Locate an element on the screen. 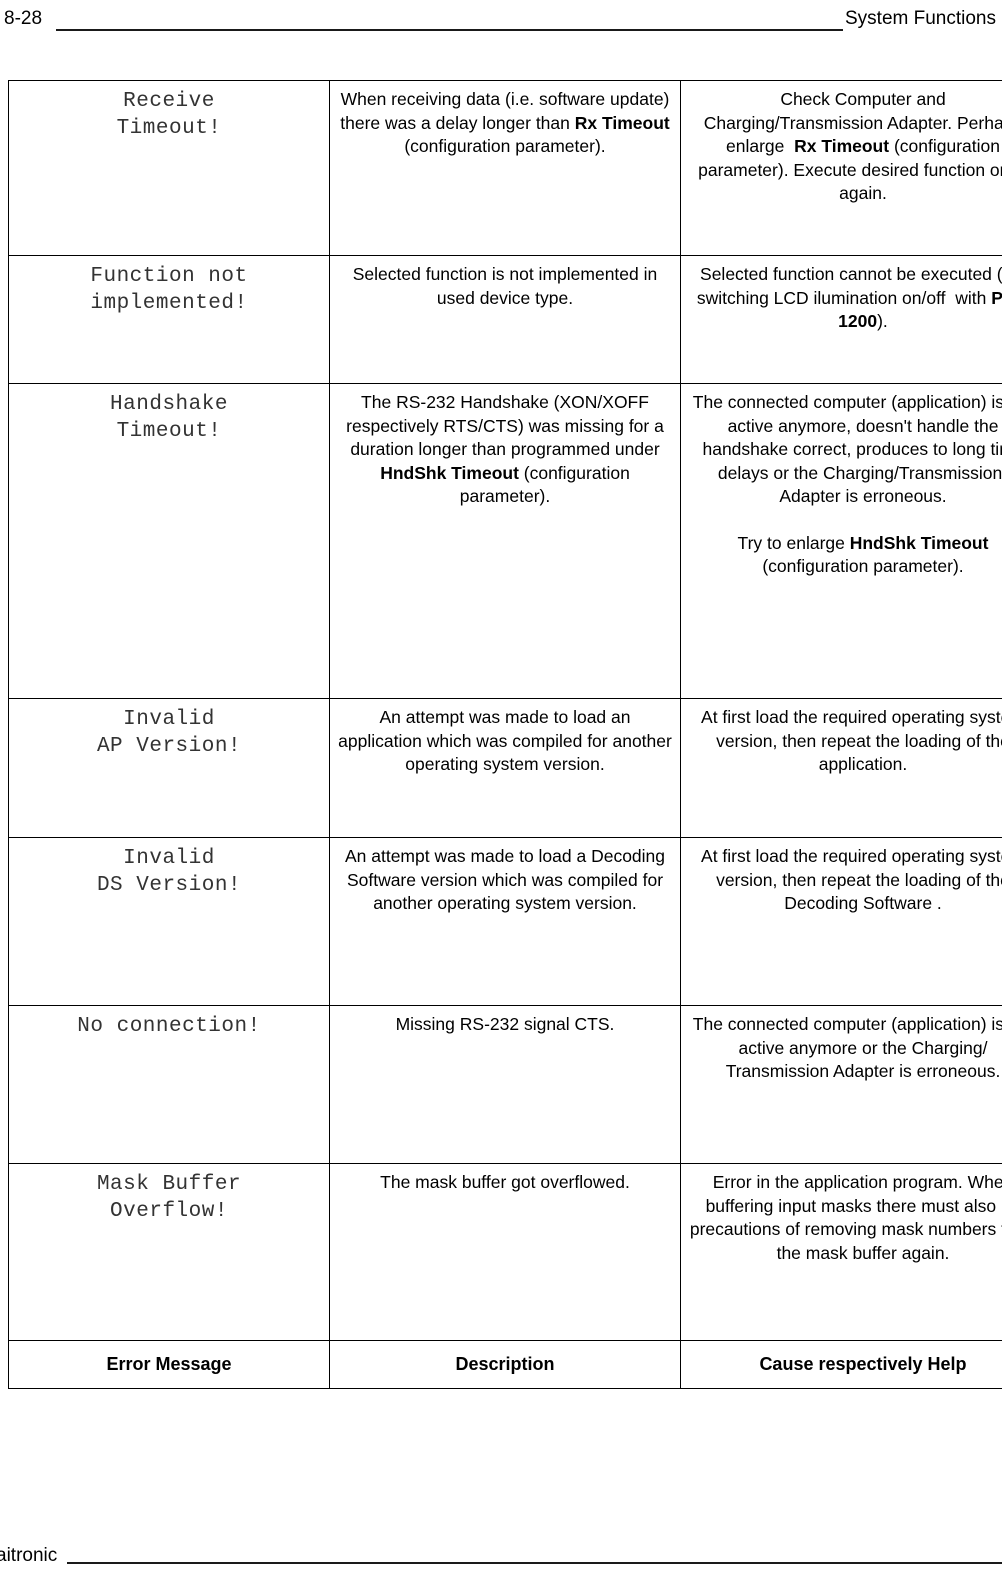 This screenshot has width=1002, height=1581. error-message-cell: Mask Buffer Overflow! is located at coordinates (169, 1252).